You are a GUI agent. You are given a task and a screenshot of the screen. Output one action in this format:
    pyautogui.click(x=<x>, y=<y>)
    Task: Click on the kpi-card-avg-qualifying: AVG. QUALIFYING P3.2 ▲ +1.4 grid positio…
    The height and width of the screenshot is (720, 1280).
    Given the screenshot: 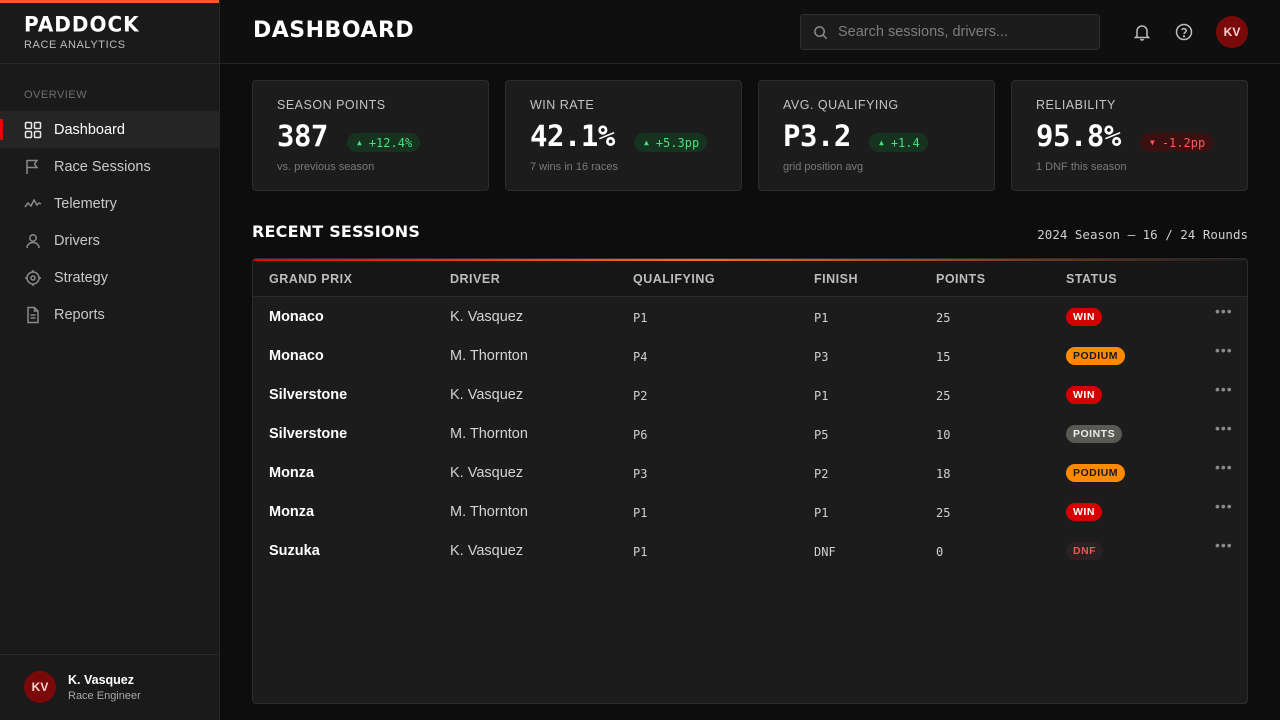 What is the action you would take?
    pyautogui.click(x=876, y=135)
    